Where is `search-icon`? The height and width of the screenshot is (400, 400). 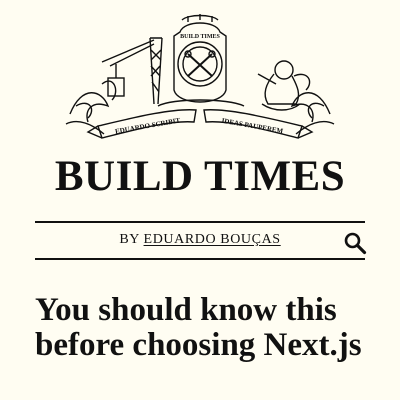 search-icon is located at coordinates (355, 243).